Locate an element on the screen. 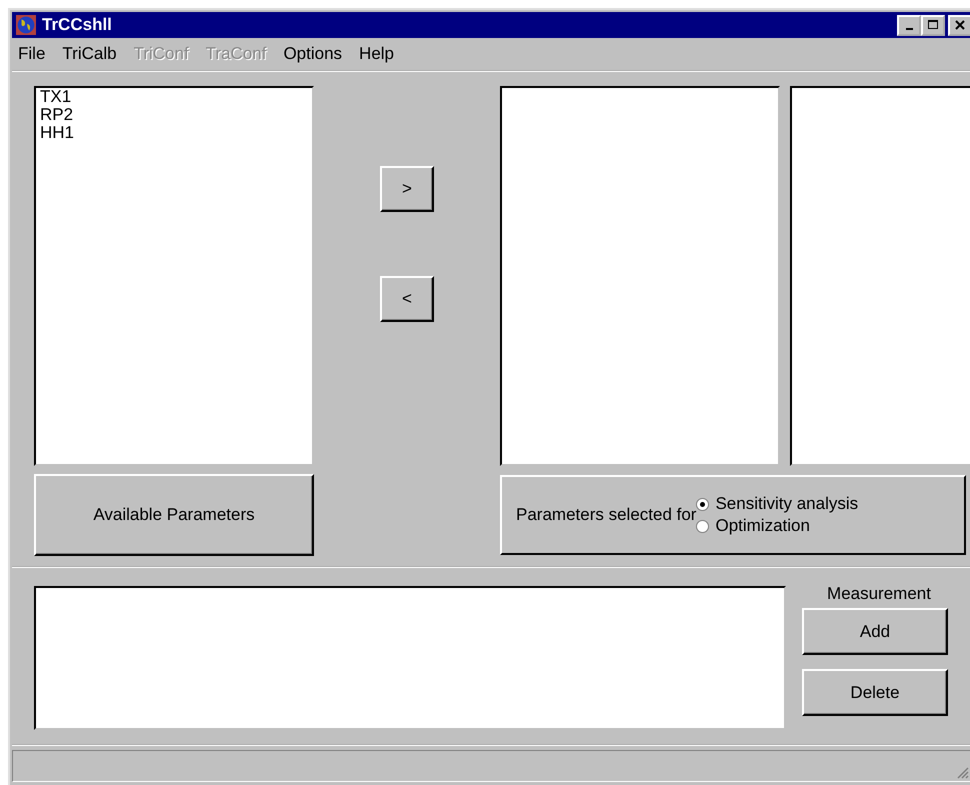  minimize-icon is located at coordinates (909, 29).